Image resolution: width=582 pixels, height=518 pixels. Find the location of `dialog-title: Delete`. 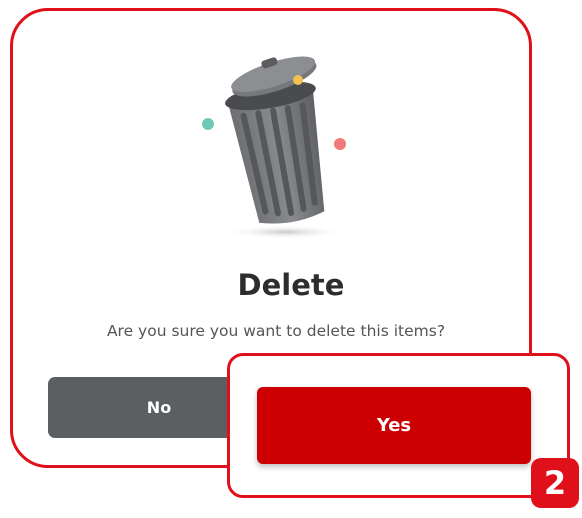

dialog-title: Delete is located at coordinates (291, 285).